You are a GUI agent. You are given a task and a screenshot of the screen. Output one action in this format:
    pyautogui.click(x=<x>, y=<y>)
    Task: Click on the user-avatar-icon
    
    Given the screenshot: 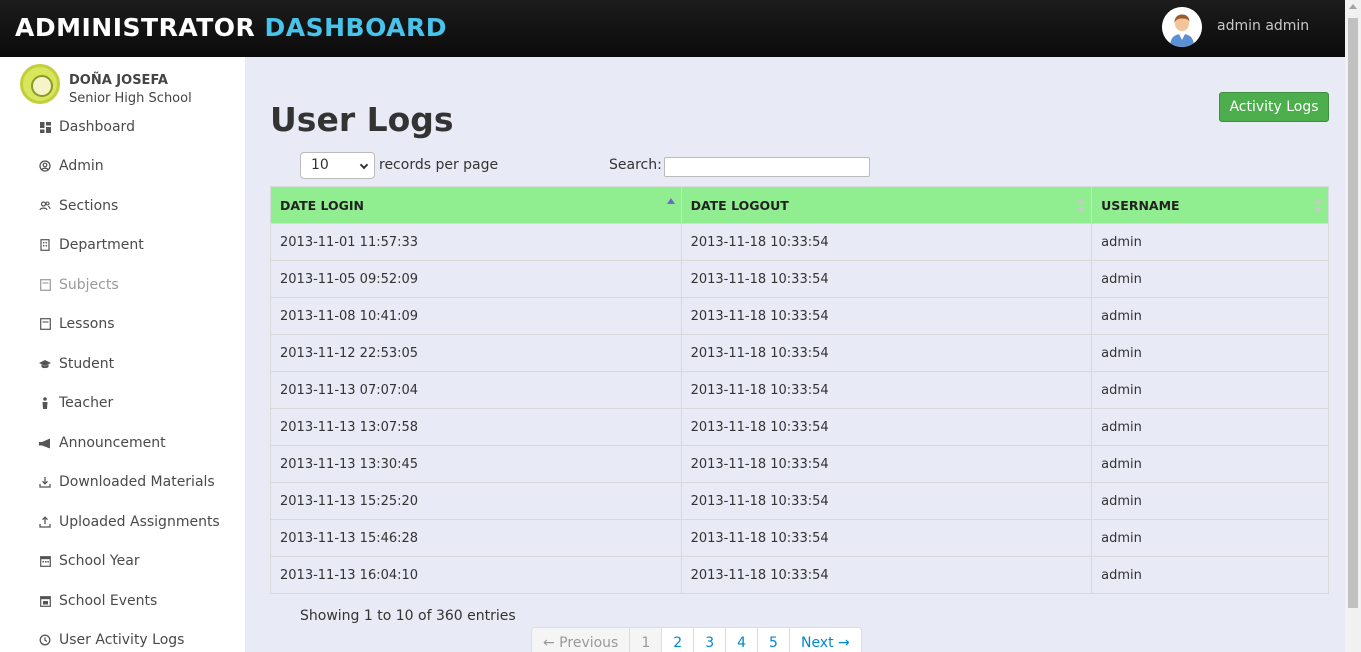 What is the action you would take?
    pyautogui.click(x=1182, y=27)
    